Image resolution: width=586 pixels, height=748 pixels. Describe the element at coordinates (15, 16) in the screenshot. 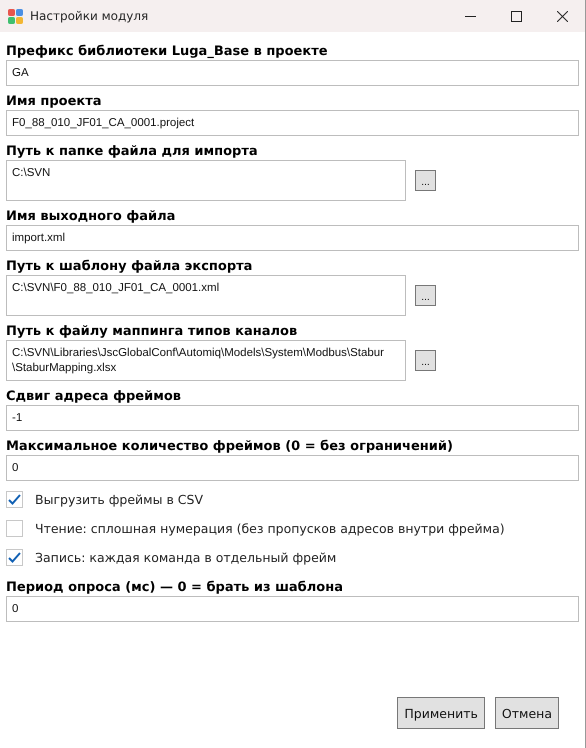

I see `app-logo-icon` at that location.